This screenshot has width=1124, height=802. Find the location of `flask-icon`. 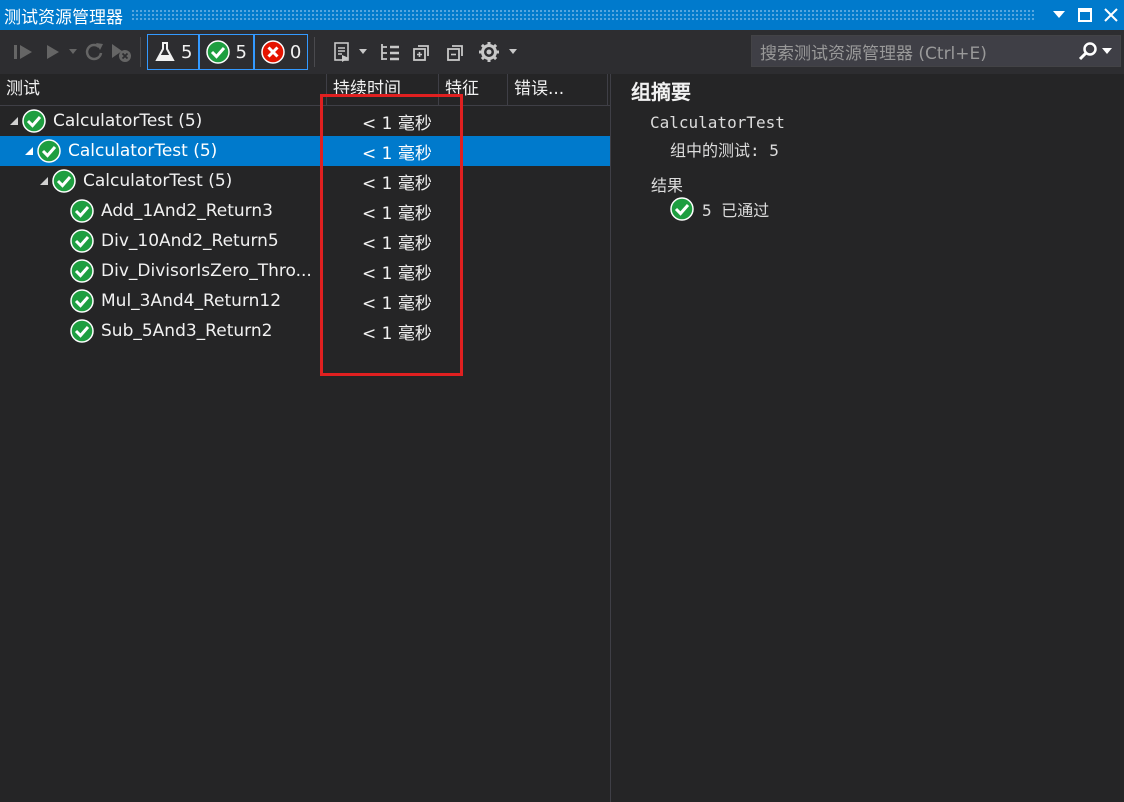

flask-icon is located at coordinates (165, 51).